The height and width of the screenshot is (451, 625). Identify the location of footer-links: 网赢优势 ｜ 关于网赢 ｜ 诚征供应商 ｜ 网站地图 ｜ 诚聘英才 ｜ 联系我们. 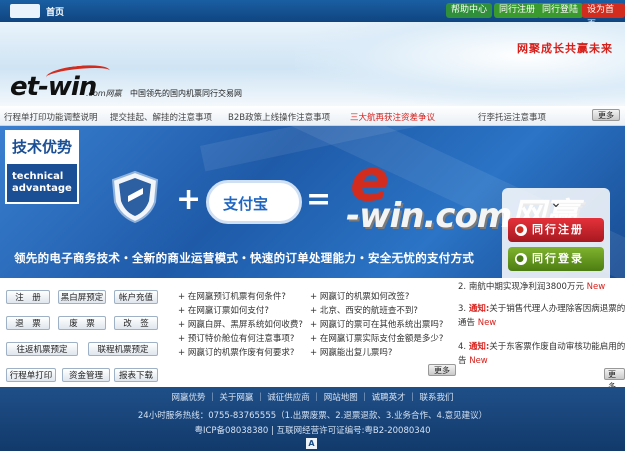
(312, 397).